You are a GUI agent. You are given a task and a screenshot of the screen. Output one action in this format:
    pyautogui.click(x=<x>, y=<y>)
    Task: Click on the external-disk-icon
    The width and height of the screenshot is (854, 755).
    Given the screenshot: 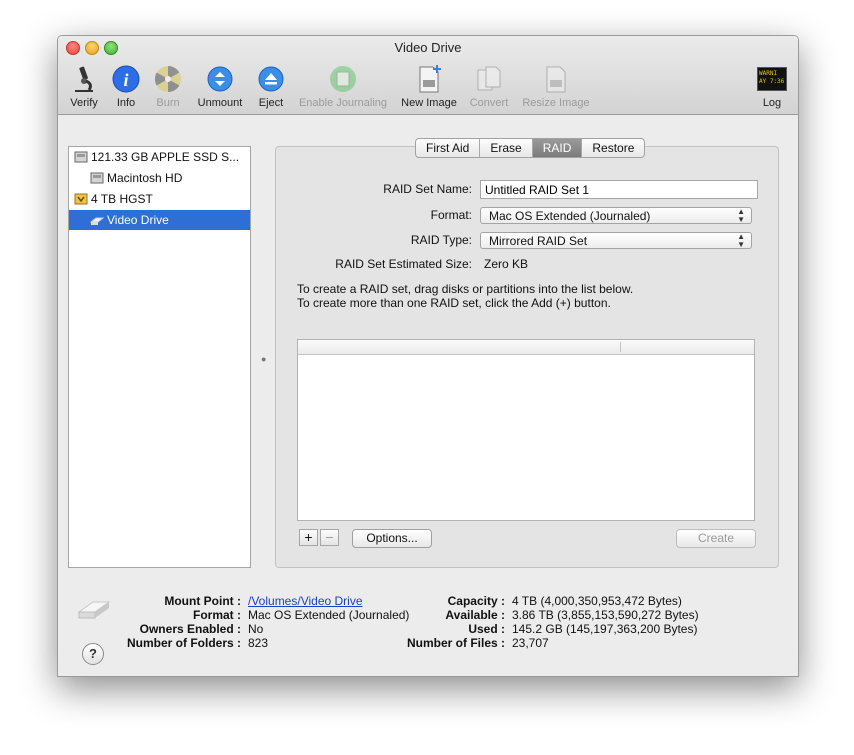 What is the action you would take?
    pyautogui.click(x=81, y=199)
    